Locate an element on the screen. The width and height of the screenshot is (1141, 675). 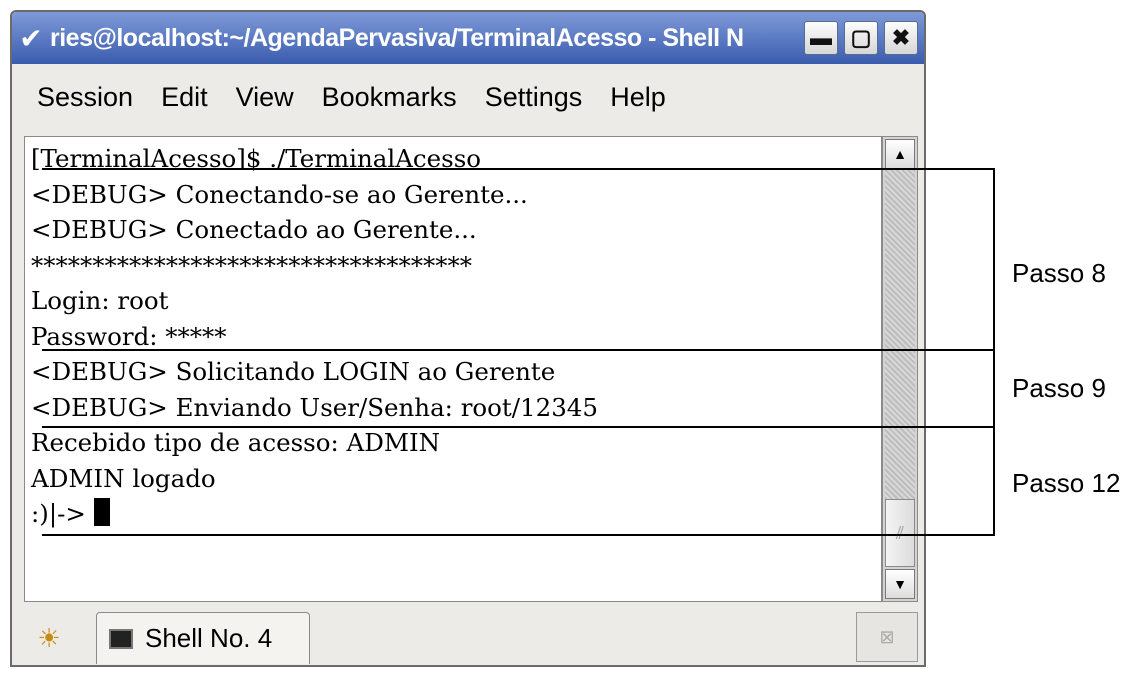
window-menu-icon: ✔ is located at coordinates (31, 38).